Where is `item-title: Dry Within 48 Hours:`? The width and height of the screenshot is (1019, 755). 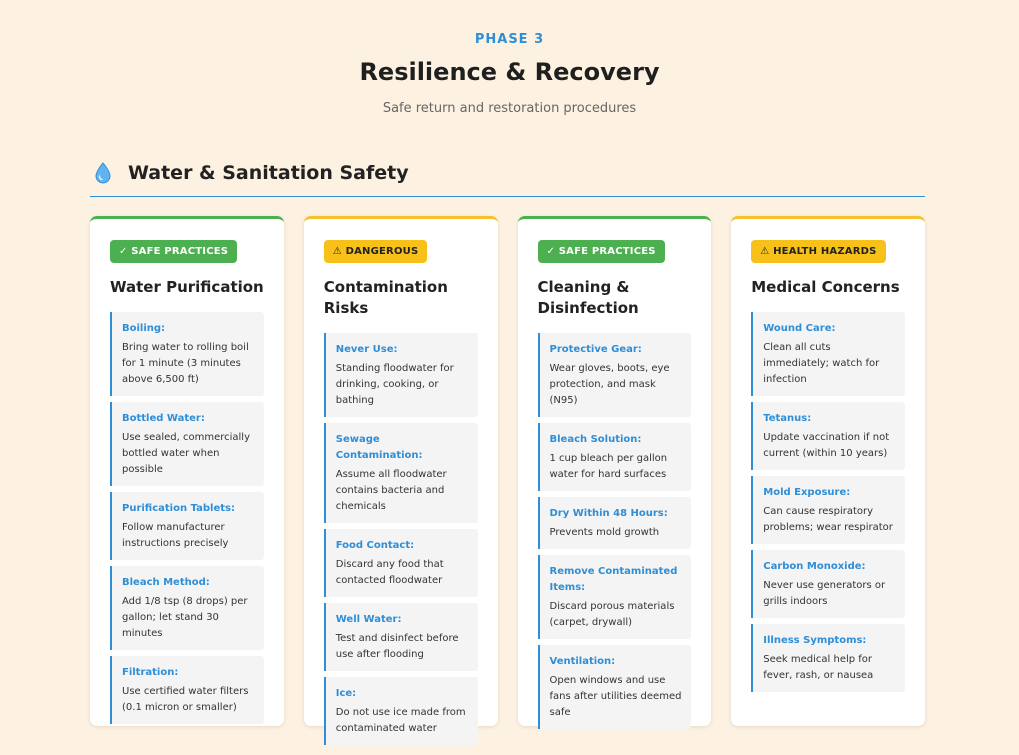 item-title: Dry Within 48 Hours: is located at coordinates (608, 513).